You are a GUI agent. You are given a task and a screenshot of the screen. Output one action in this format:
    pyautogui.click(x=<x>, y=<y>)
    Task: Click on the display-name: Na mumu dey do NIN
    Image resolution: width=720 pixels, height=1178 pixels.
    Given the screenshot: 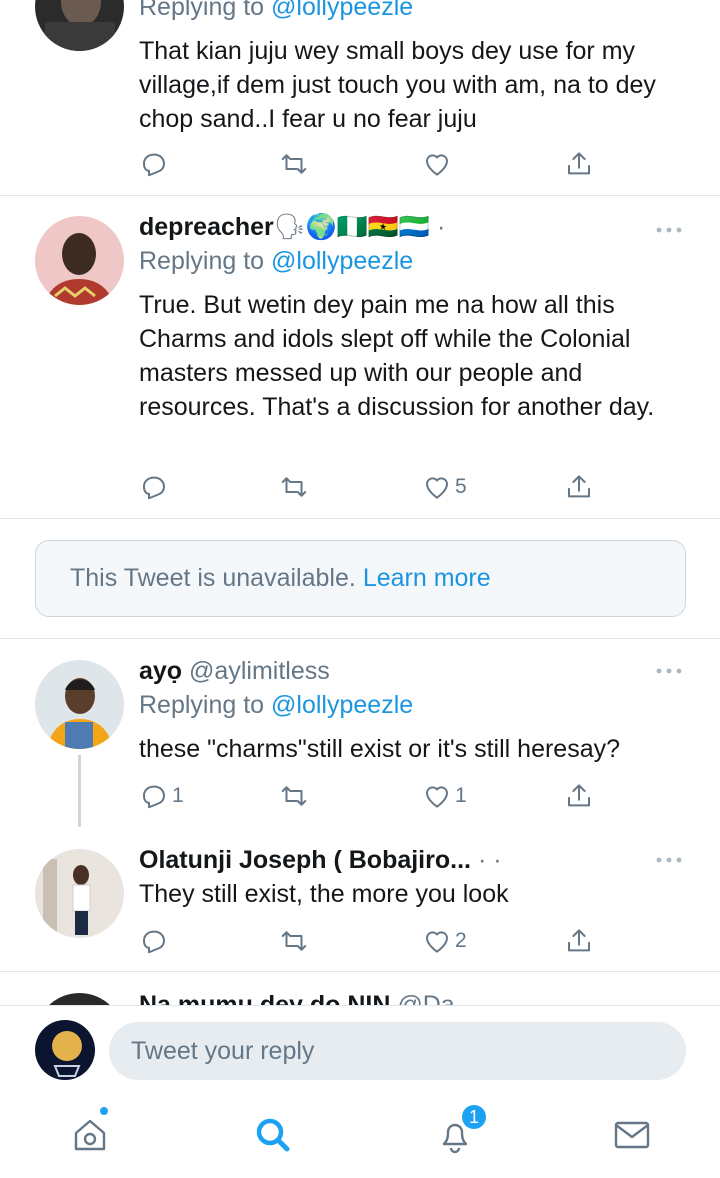 What is the action you would take?
    pyautogui.click(x=264, y=998)
    